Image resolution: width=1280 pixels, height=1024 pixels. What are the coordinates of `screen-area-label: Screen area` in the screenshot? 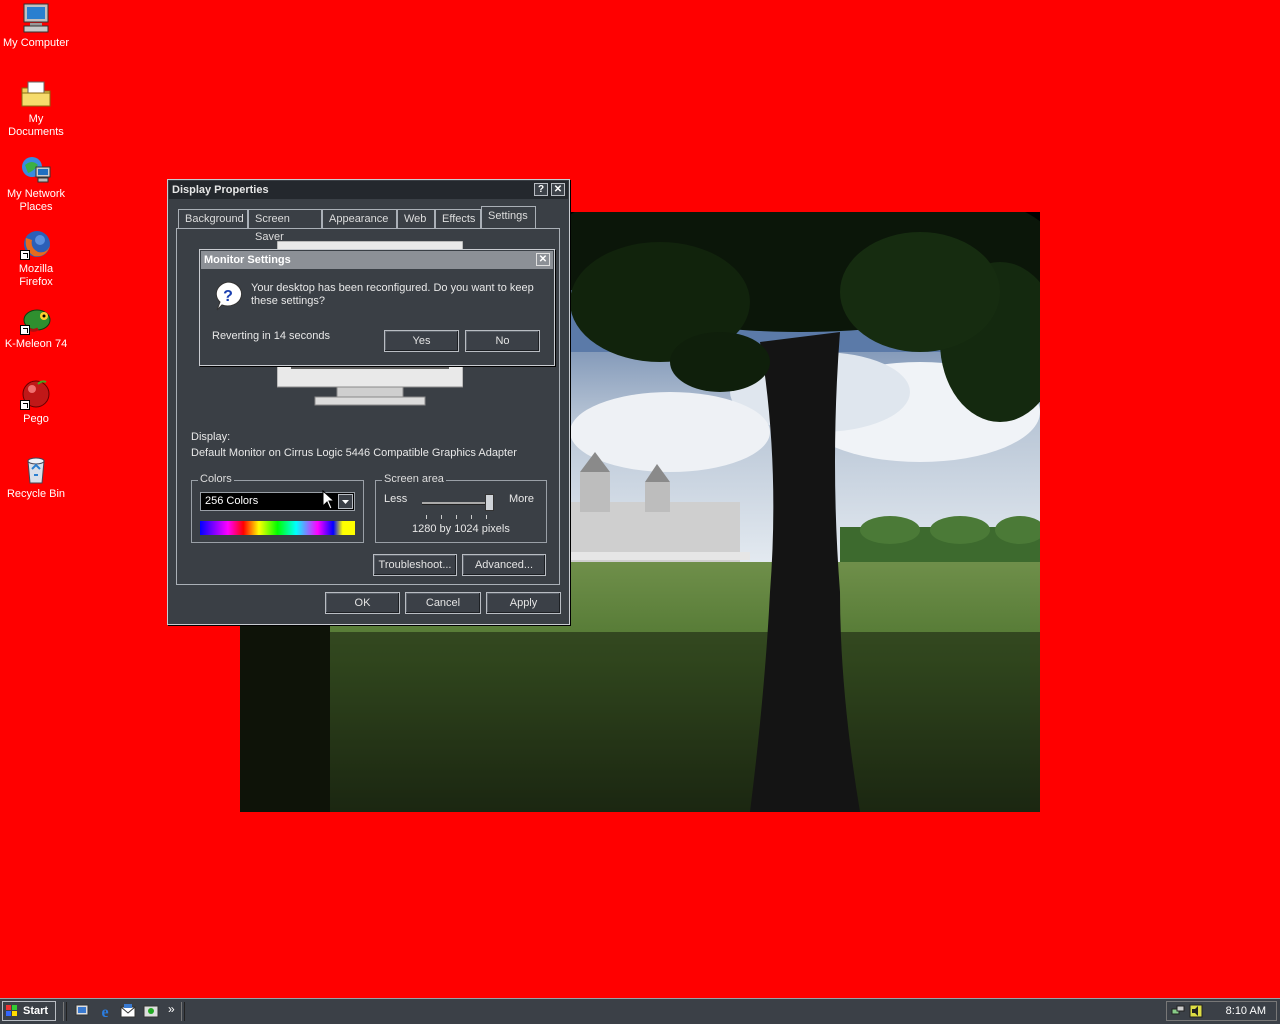 It's located at (414, 479).